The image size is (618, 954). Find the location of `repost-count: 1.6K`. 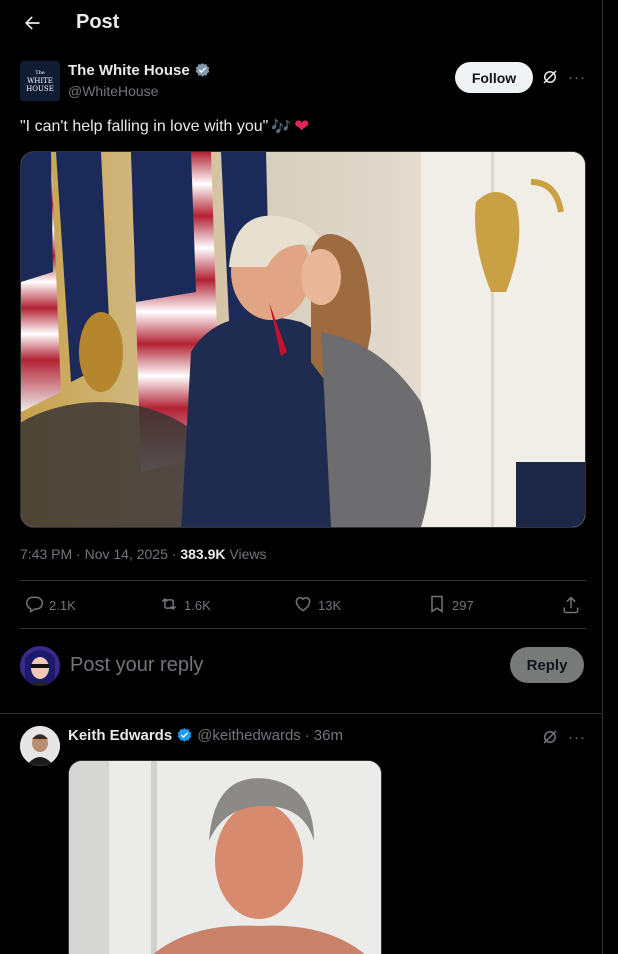

repost-count: 1.6K is located at coordinates (197, 605).